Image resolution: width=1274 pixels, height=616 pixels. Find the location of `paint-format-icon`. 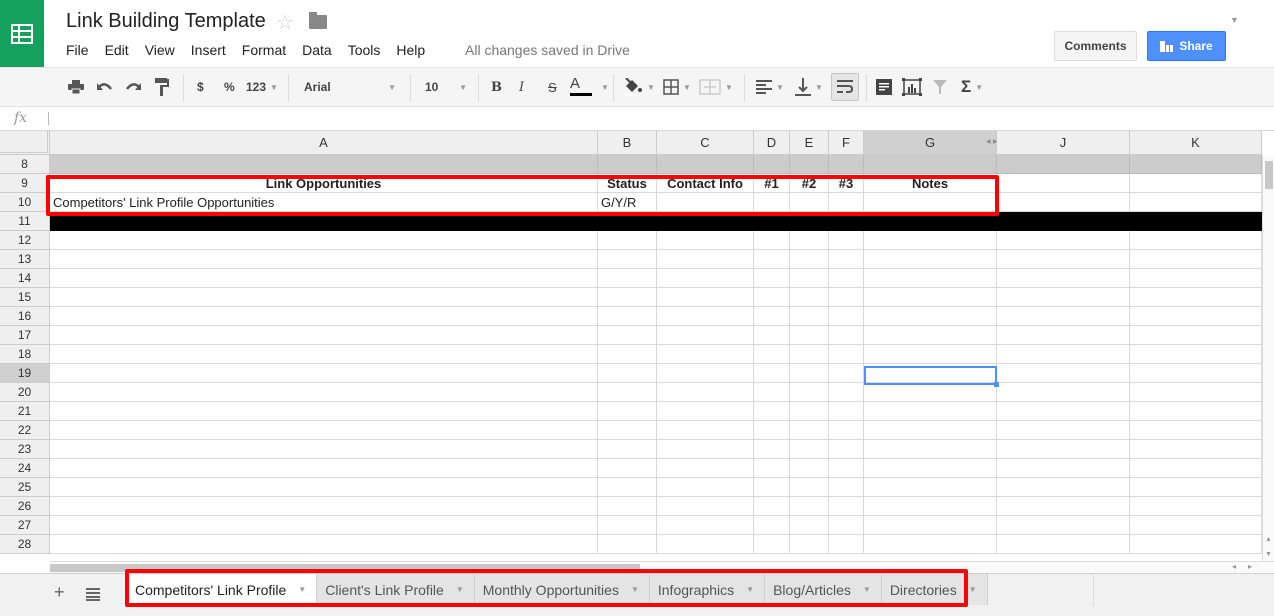

paint-format-icon is located at coordinates (162, 87).